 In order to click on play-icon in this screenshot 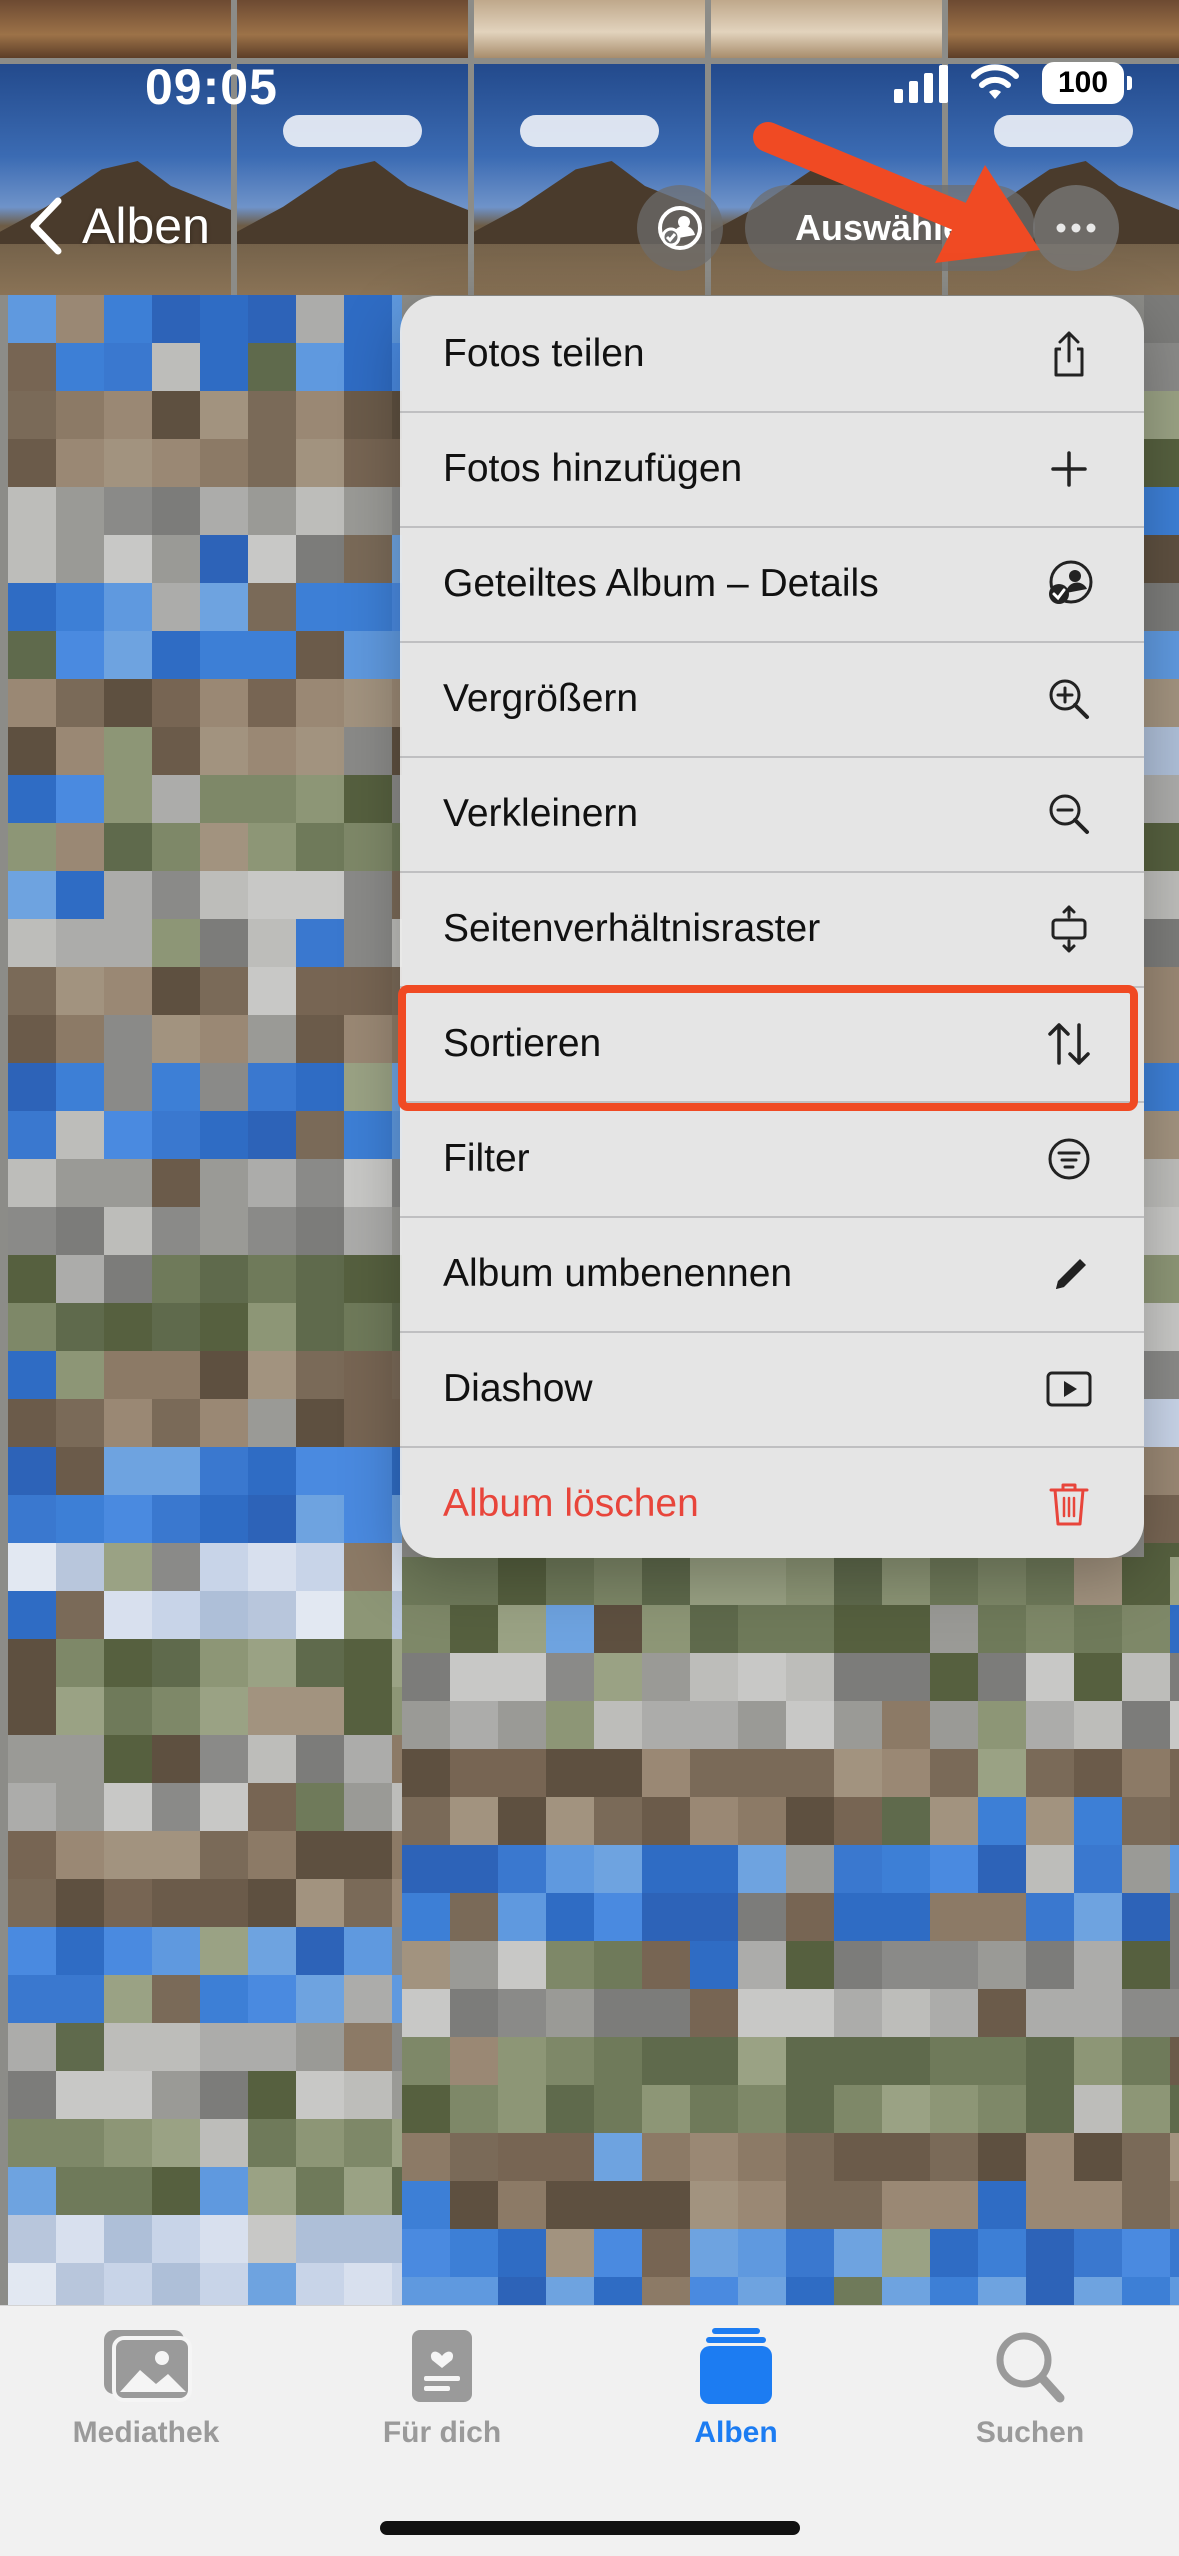, I will do `click(1069, 1388)`.